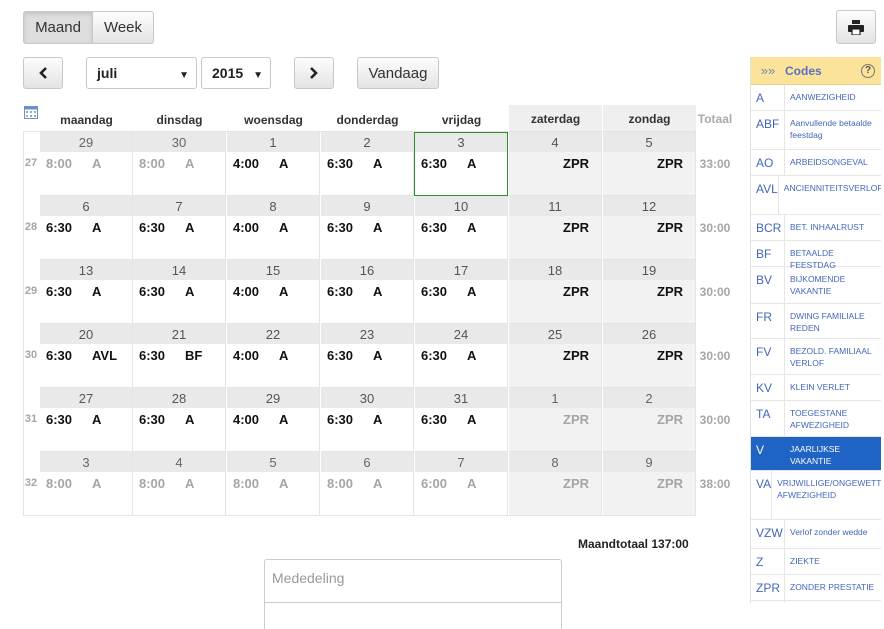 This screenshot has width=884, height=629. What do you see at coordinates (179, 270) in the screenshot?
I see `day-number: 14` at bounding box center [179, 270].